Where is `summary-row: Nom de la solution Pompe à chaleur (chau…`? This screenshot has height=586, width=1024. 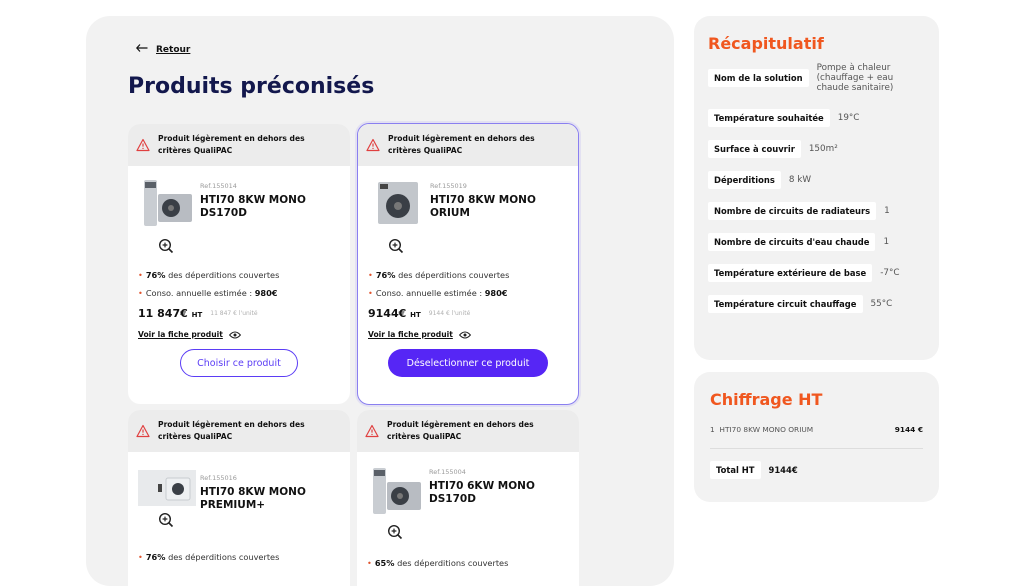
summary-row: Nom de la solution Pompe à chaleur (chau… is located at coordinates (817, 78).